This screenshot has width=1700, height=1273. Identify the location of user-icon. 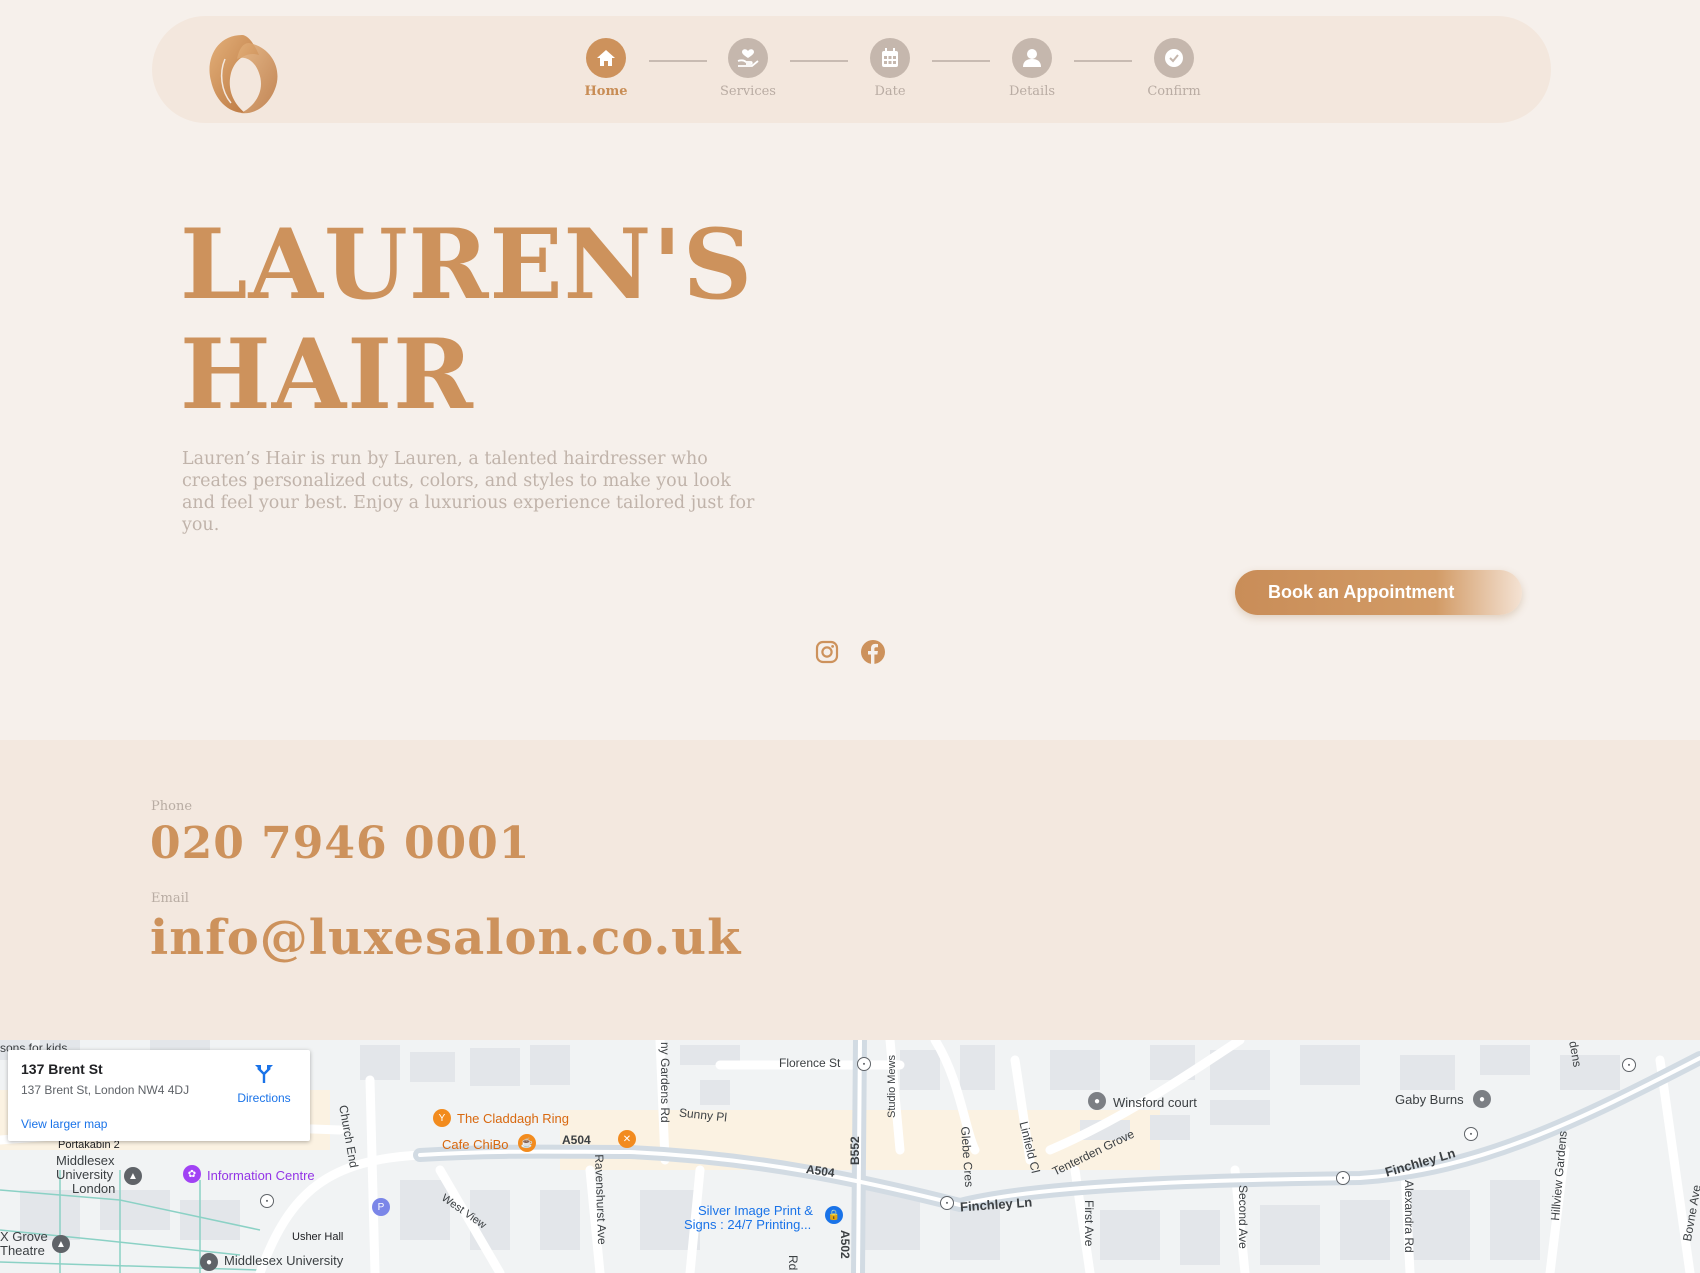
(1032, 58).